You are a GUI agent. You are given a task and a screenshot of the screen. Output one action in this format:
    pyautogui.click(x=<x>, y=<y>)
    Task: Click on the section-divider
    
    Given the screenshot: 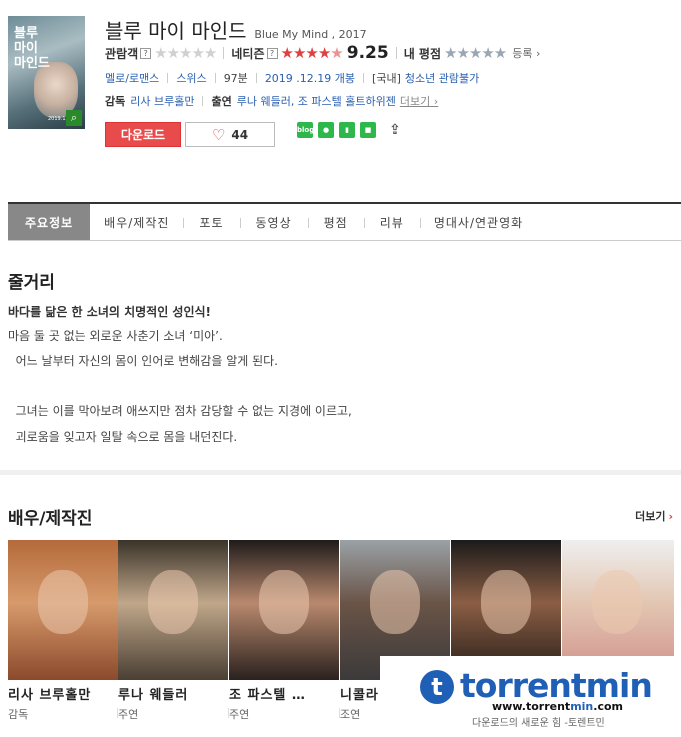 What is the action you would take?
    pyautogui.click(x=340, y=472)
    